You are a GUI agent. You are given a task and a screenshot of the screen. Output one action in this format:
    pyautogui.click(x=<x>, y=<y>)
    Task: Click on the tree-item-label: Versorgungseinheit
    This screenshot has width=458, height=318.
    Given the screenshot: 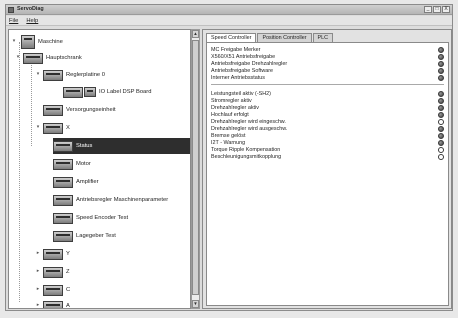 What is the action you would take?
    pyautogui.click(x=91, y=110)
    